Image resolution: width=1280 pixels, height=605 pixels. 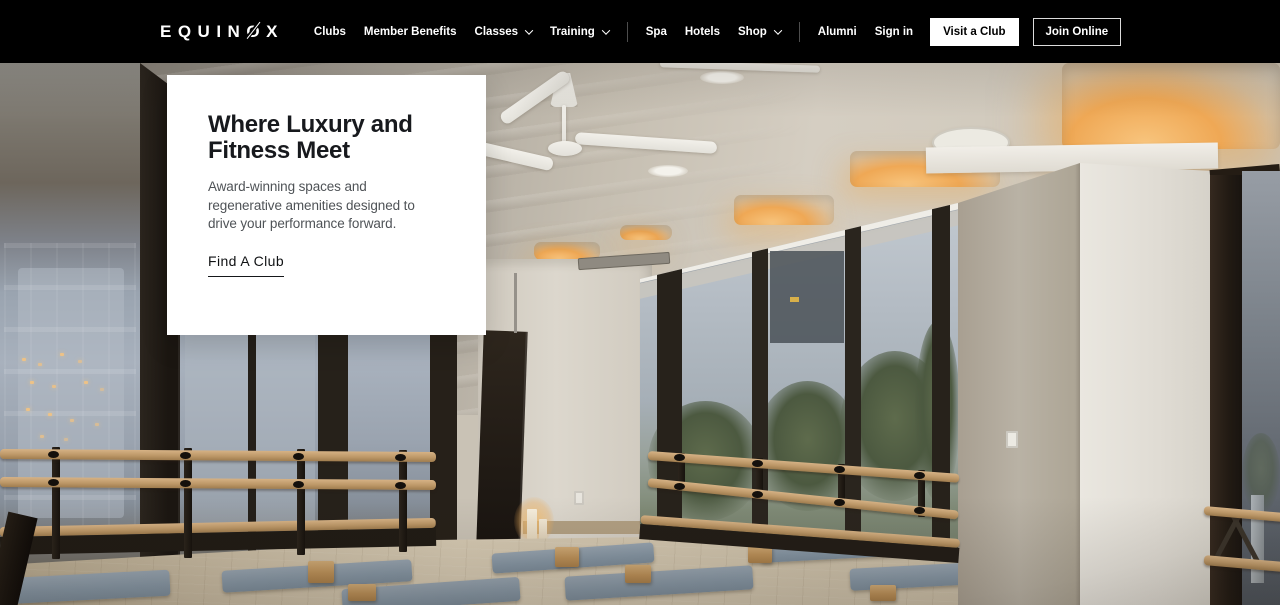 What do you see at coordinates (310, 137) in the screenshot?
I see `hero-title: Where Luxury and Fitness Meet` at bounding box center [310, 137].